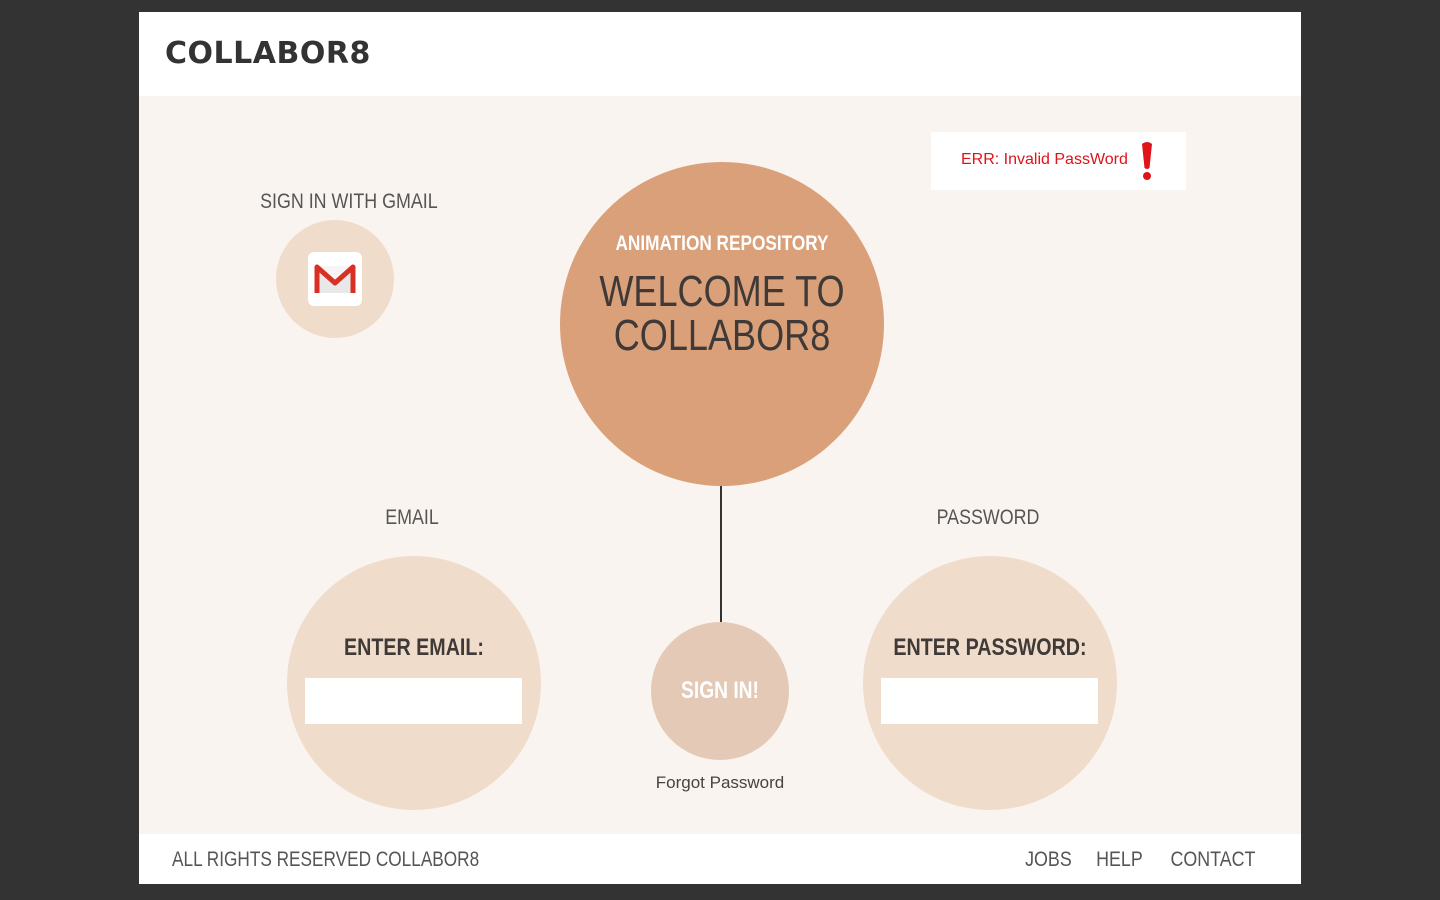 The width and height of the screenshot is (1440, 900). Describe the element at coordinates (720, 783) in the screenshot. I see `forgot-password-link: Forgot Password` at that location.